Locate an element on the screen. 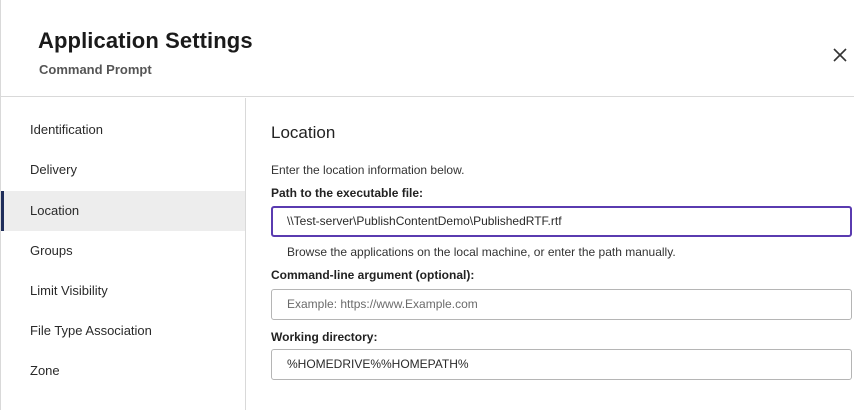 Image resolution: width=854 pixels, height=410 pixels. path-label: Path to the executable file: is located at coordinates (347, 193).